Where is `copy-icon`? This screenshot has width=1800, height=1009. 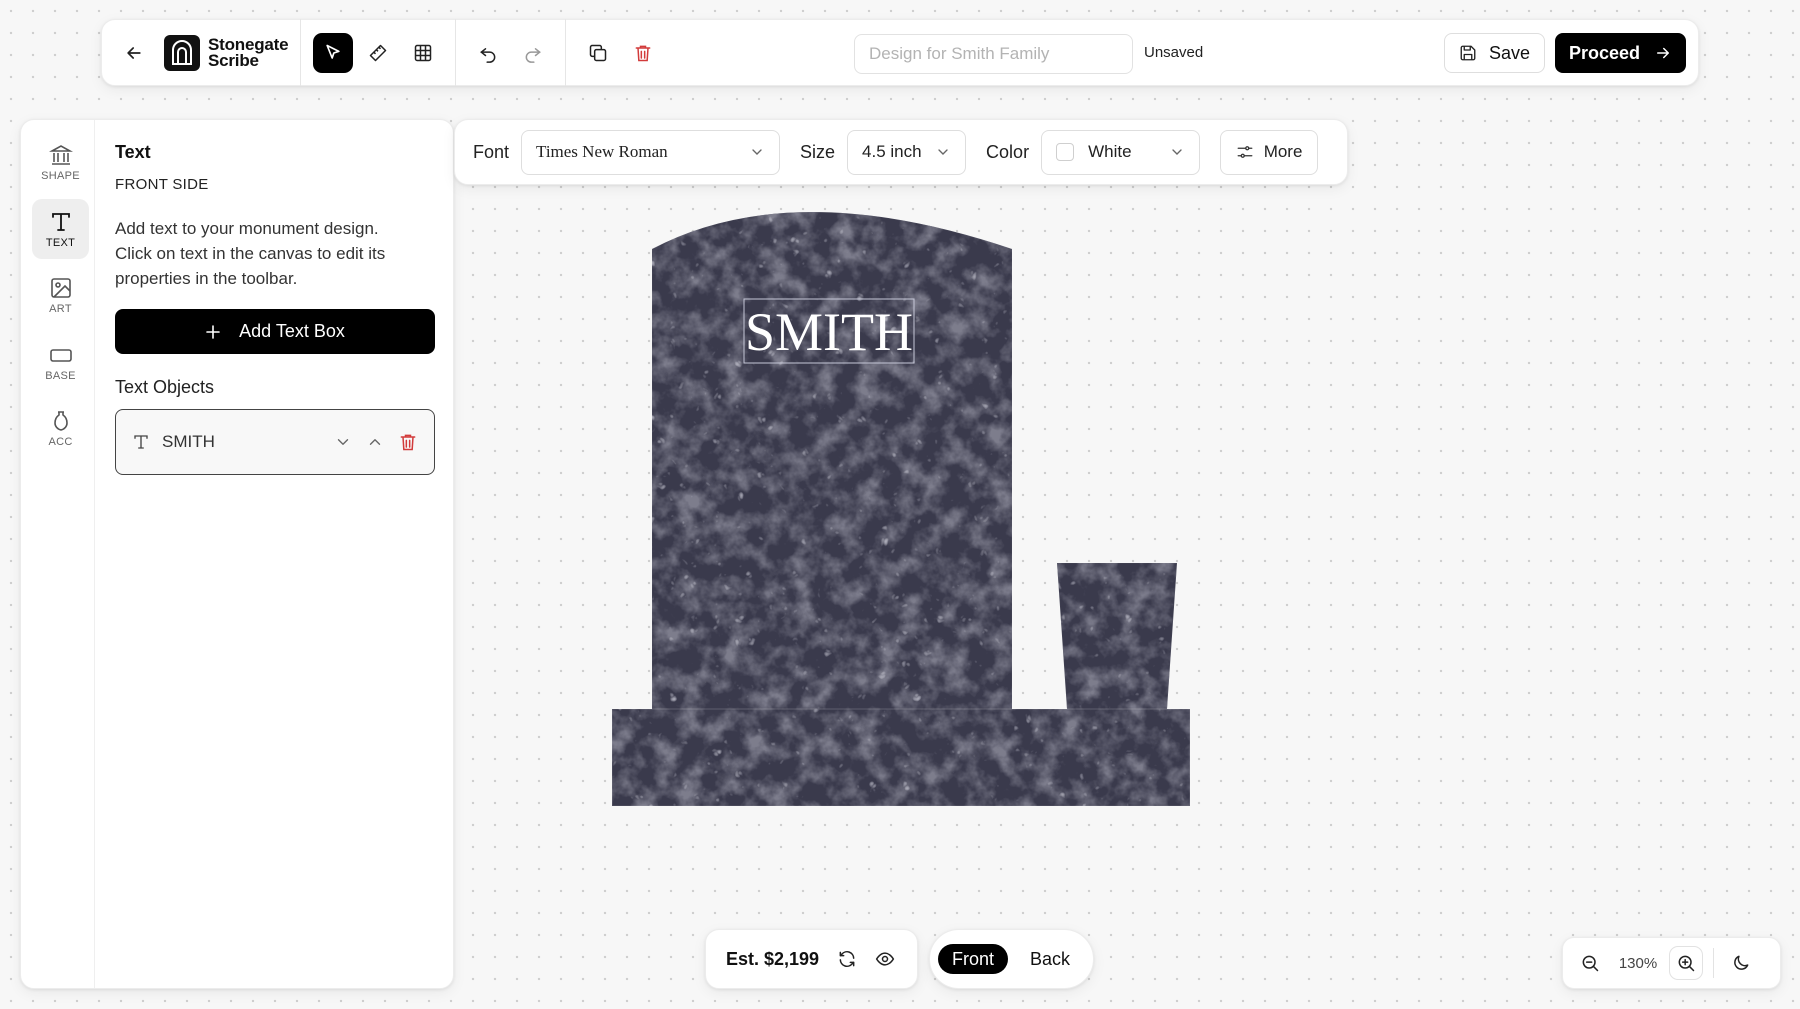
copy-icon is located at coordinates (598, 52).